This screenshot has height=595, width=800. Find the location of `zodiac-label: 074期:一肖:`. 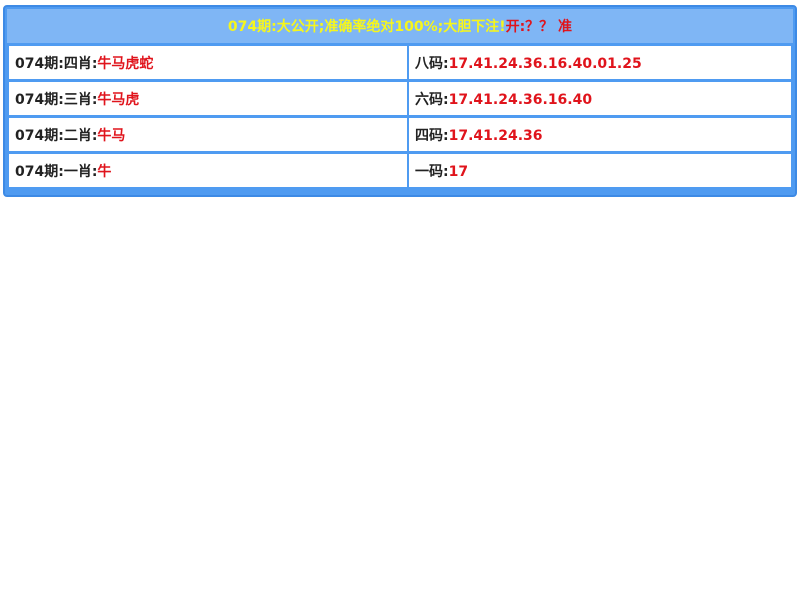

zodiac-label: 074期:一肖: is located at coordinates (56, 171).